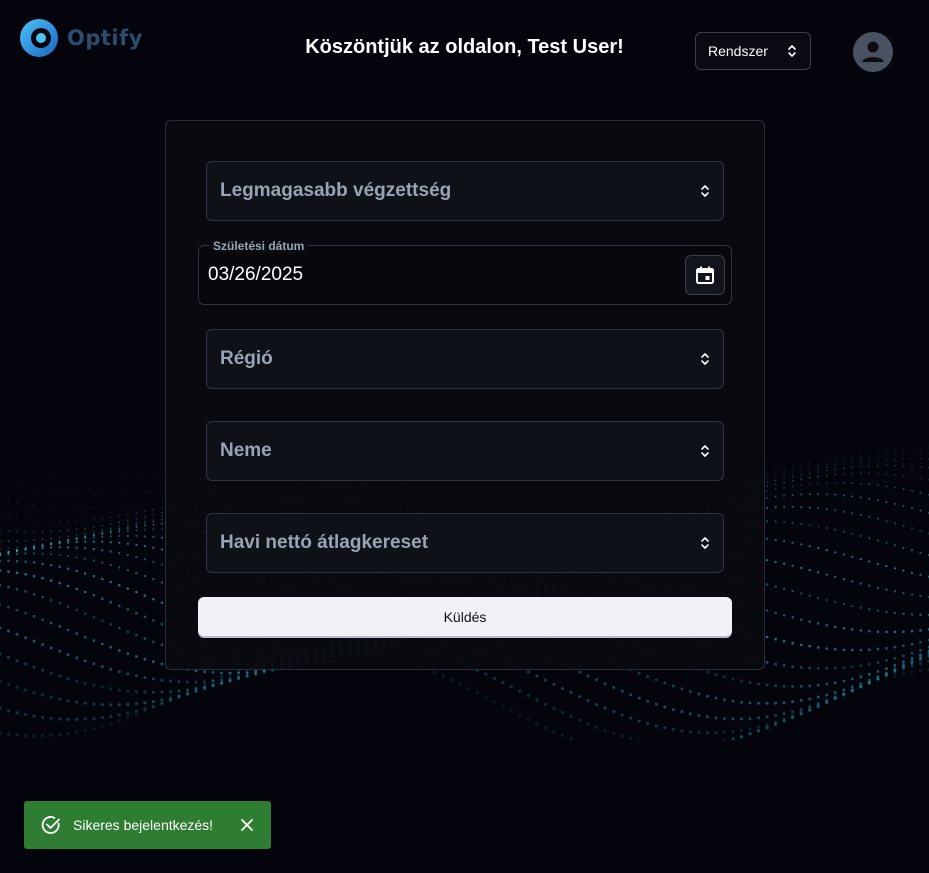 The image size is (929, 873). I want to click on education-select: Legmagasabb végzettség, so click(465, 191).